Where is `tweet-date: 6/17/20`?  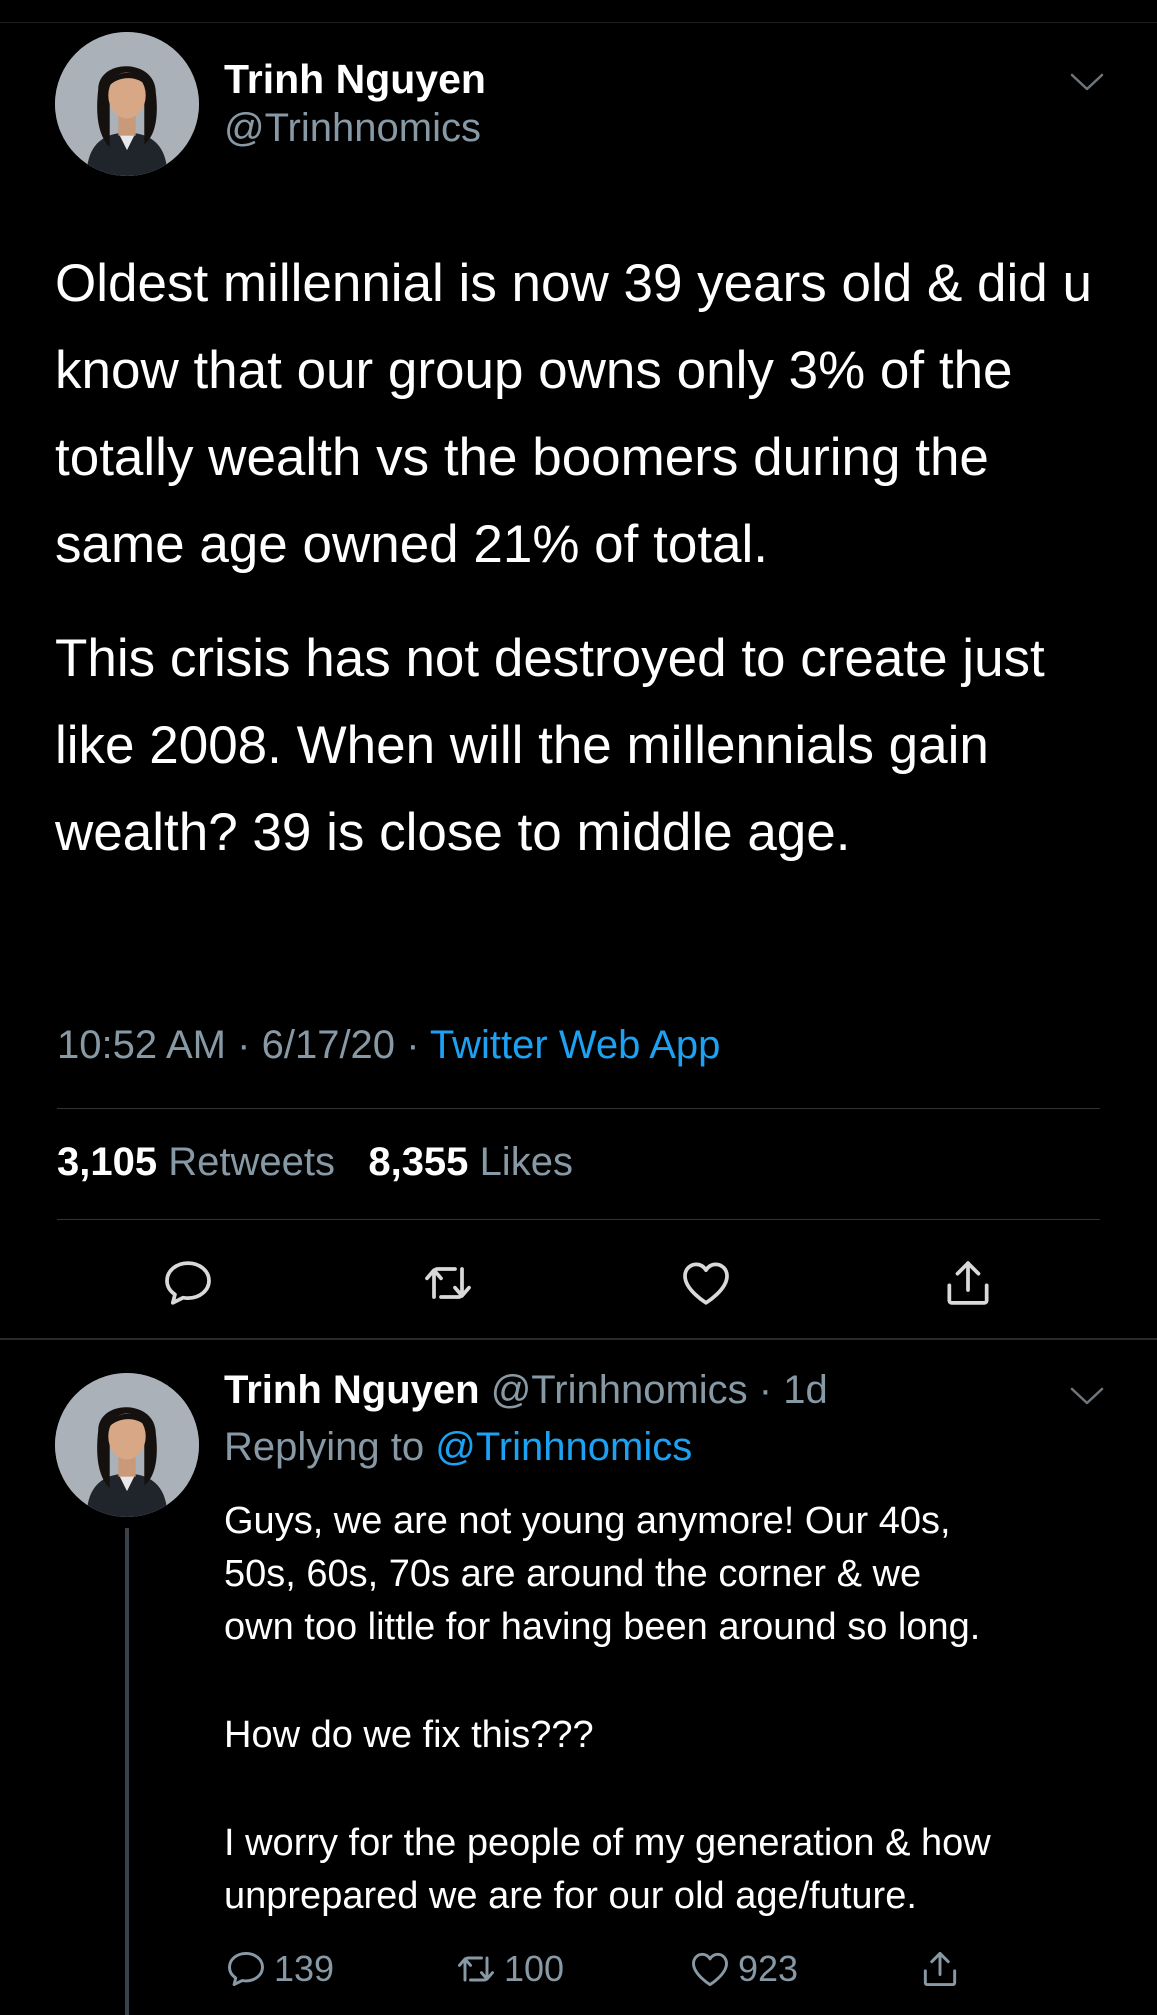 tweet-date: 6/17/20 is located at coordinates (328, 1045).